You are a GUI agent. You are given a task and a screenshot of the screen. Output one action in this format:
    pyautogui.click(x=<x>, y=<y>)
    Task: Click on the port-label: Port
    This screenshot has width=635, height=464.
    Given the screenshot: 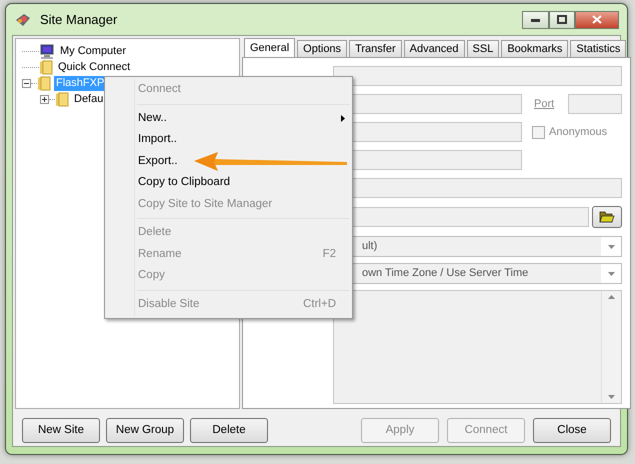 What is the action you would take?
    pyautogui.click(x=544, y=104)
    